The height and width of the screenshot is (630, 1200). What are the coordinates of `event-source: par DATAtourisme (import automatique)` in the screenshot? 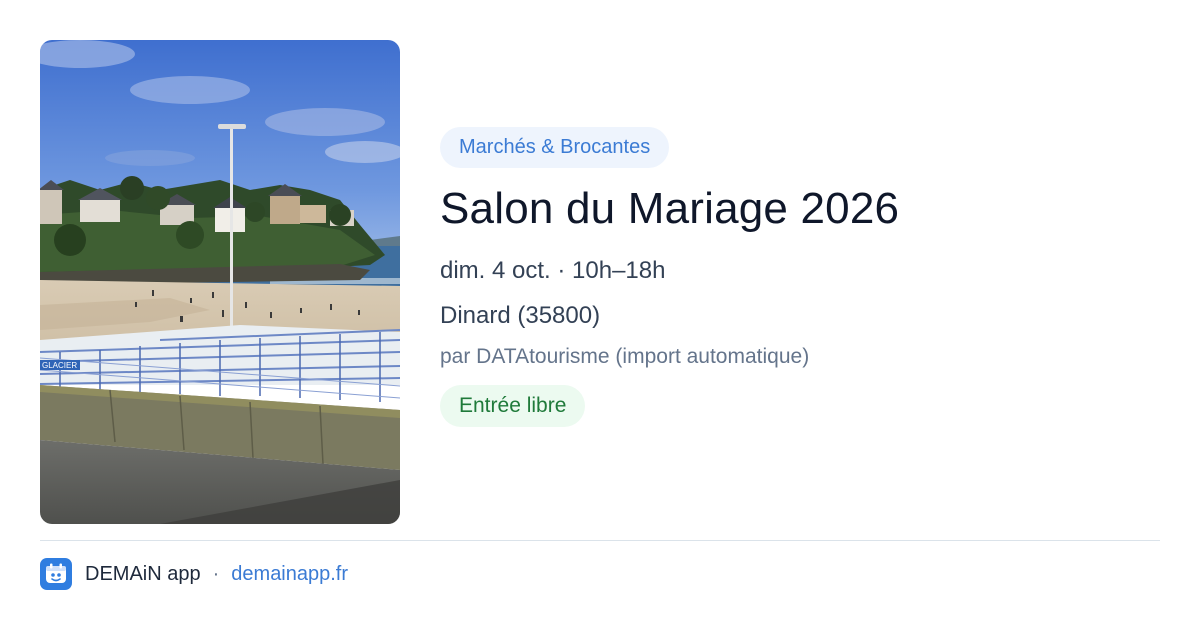 It's located at (625, 356).